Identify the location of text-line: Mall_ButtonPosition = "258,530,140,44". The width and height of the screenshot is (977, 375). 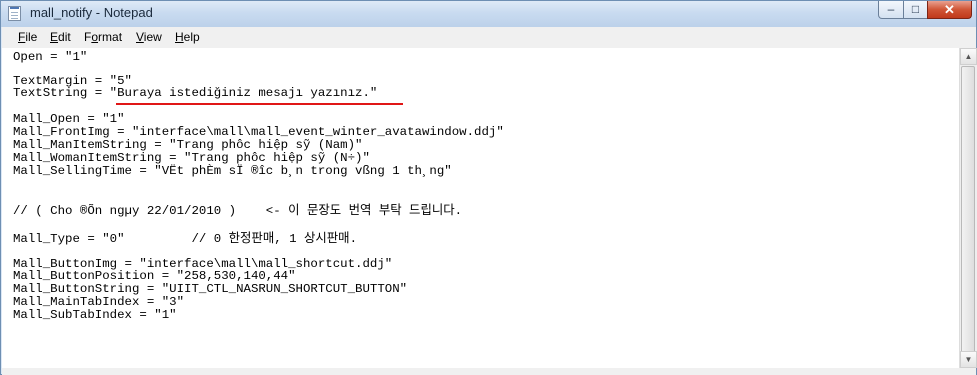
(154, 276).